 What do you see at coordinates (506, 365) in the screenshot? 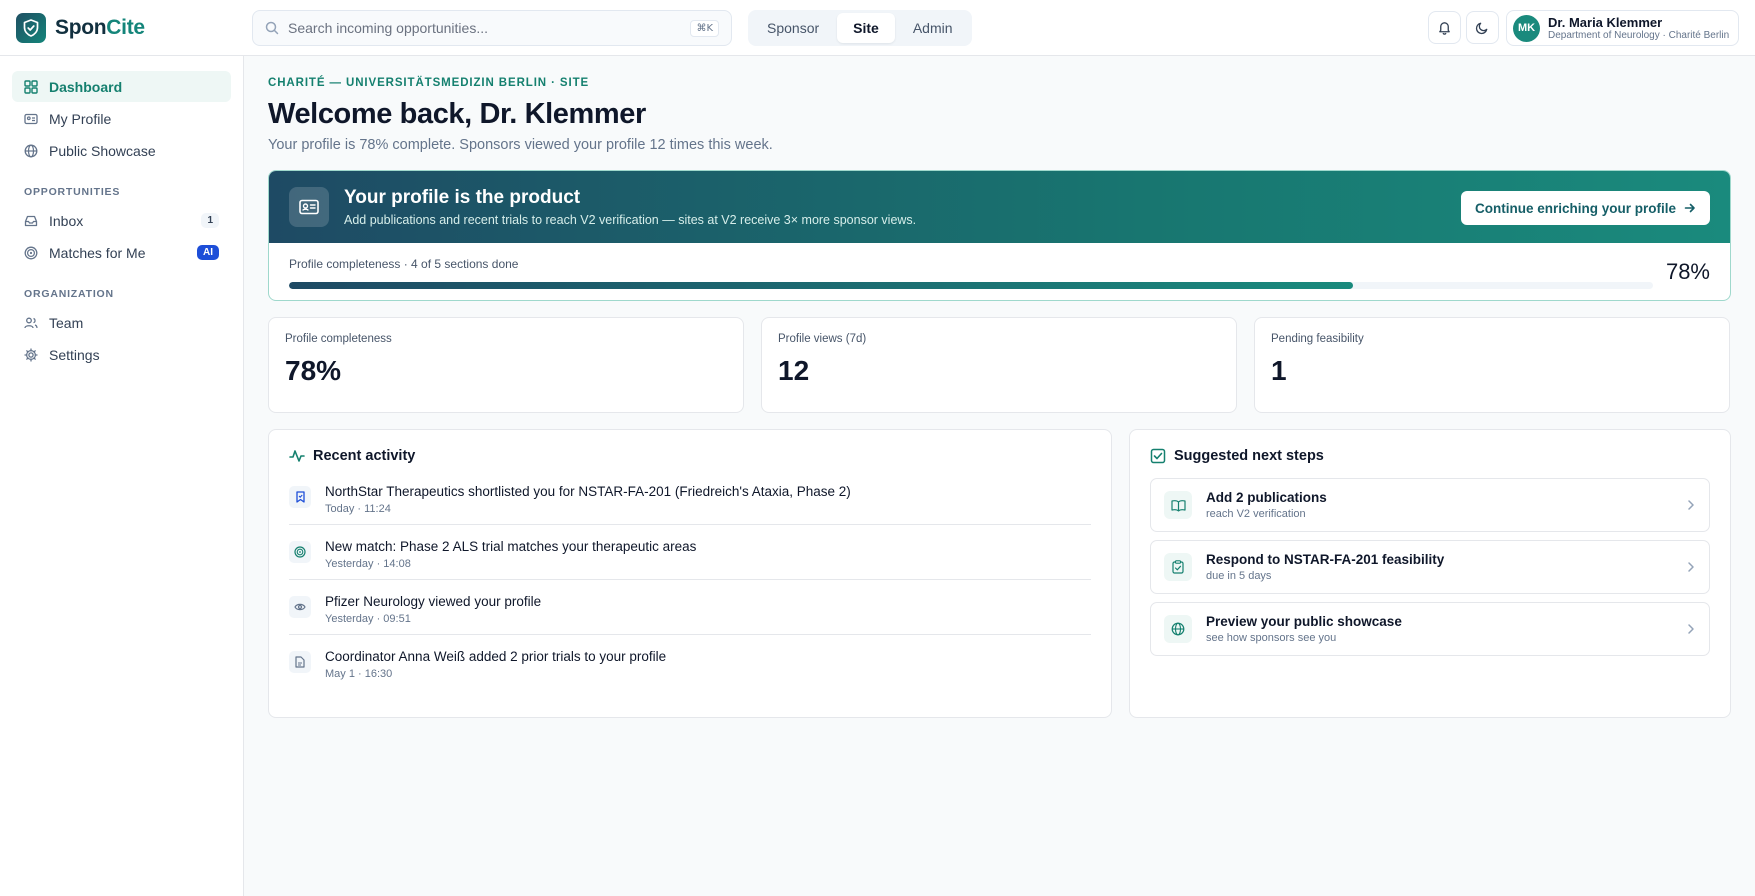
I see `stat-card-profile-completeness: Profile completeness 78%` at bounding box center [506, 365].